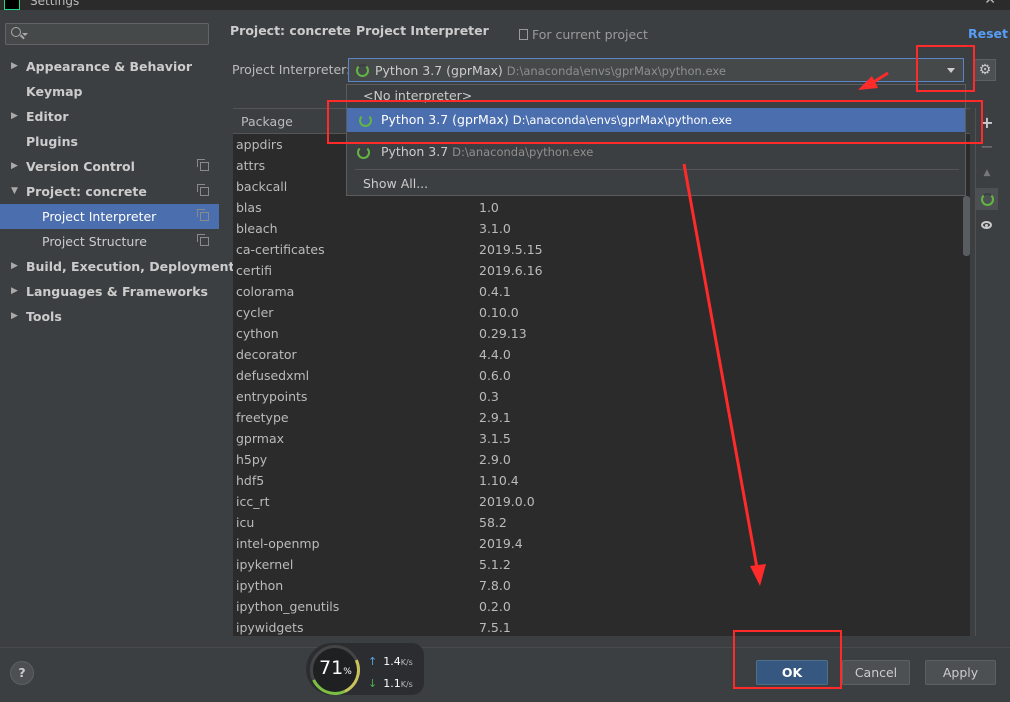  I want to click on table-row: bleach 3.1.0, so click(601, 228).